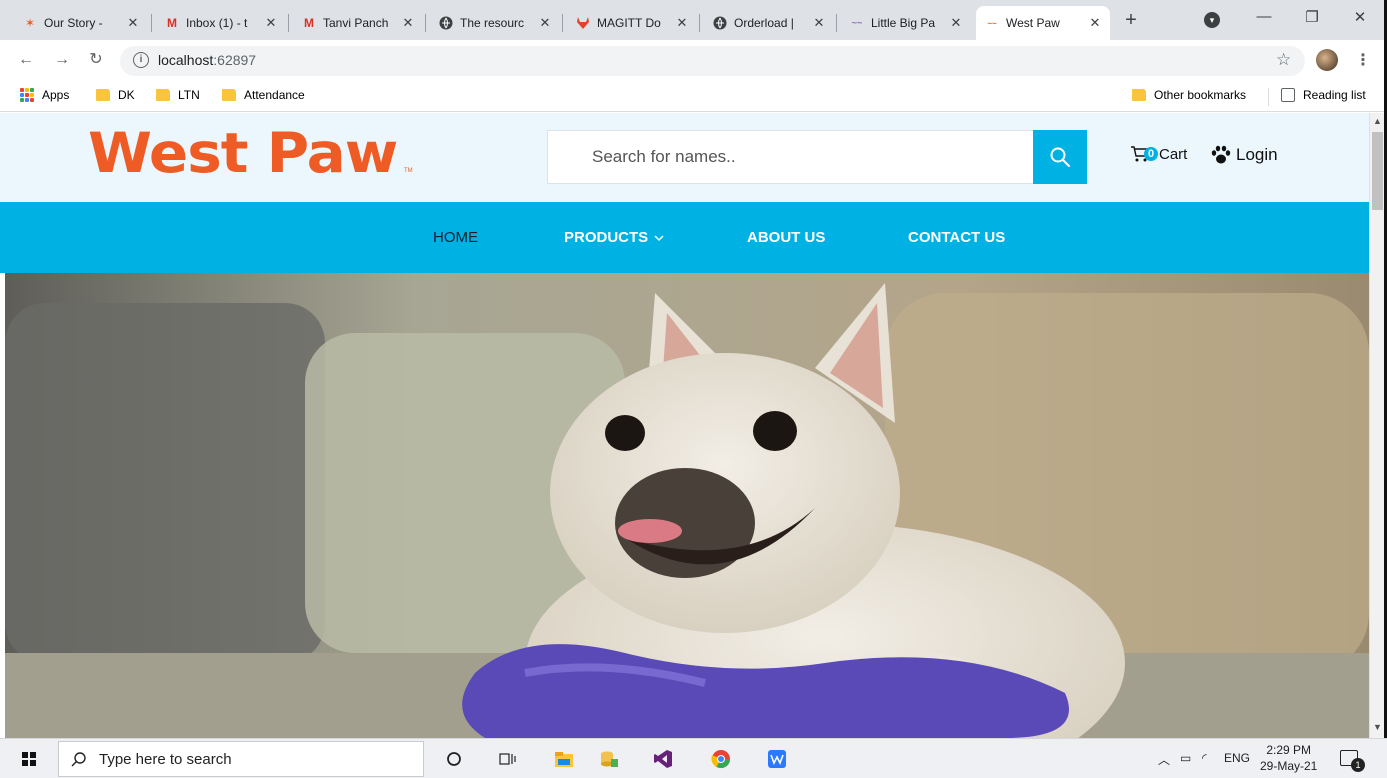 This screenshot has width=1387, height=778. Describe the element at coordinates (141, 60) in the screenshot. I see `info-icon: i` at that location.